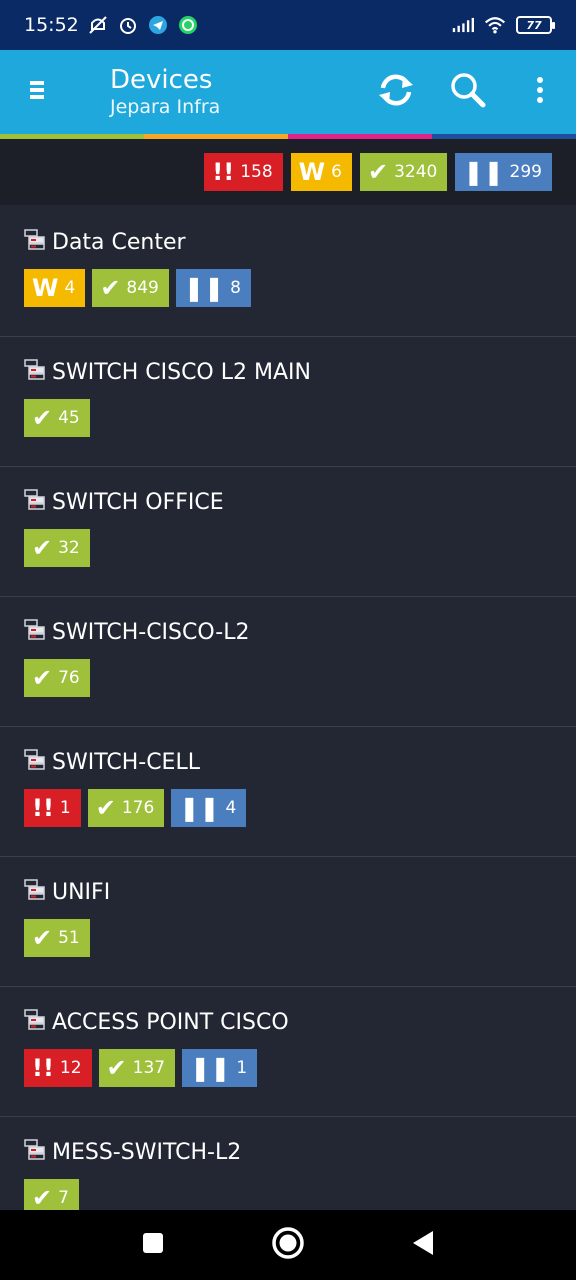 This screenshot has height=1280, width=576. Describe the element at coordinates (188, 25) in the screenshot. I see `whatsapp-icon` at that location.